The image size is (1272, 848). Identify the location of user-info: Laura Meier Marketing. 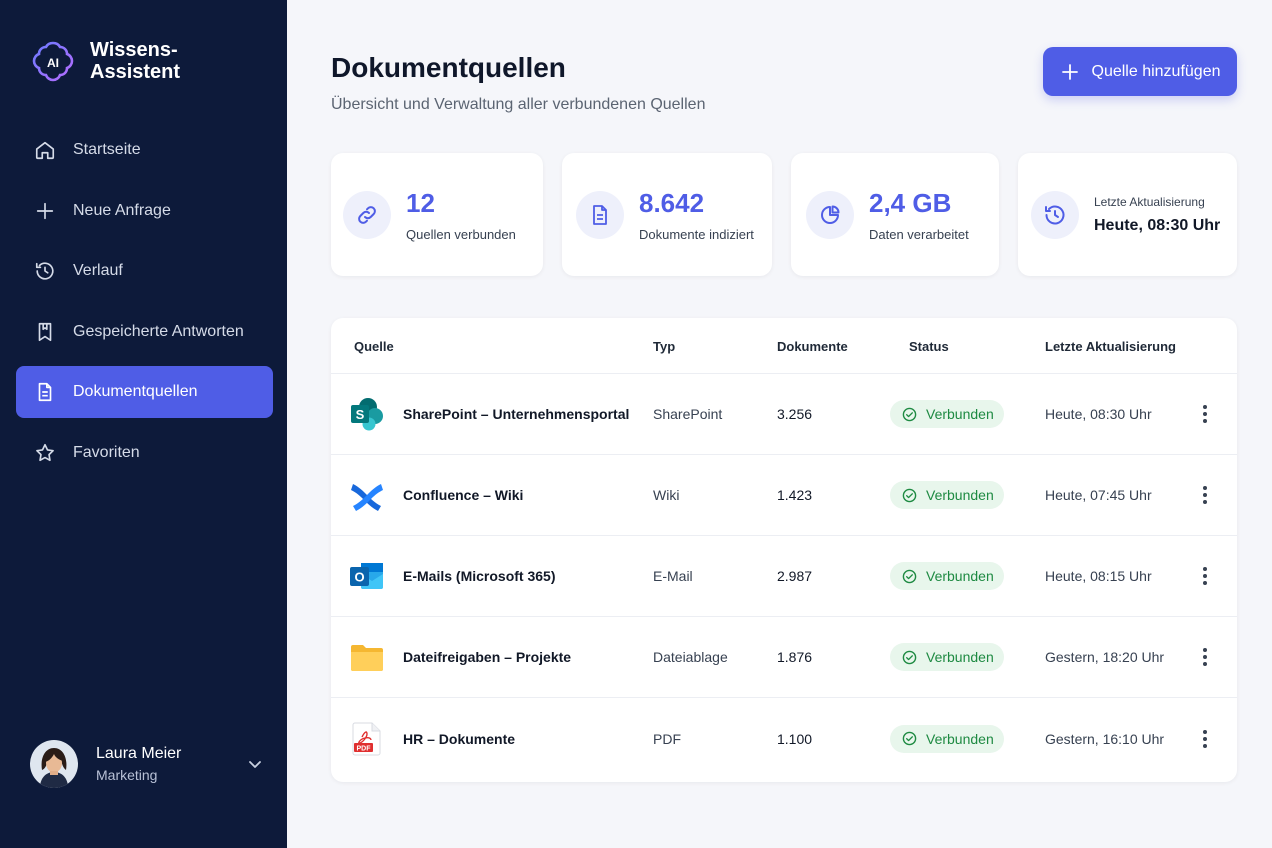
(170, 764).